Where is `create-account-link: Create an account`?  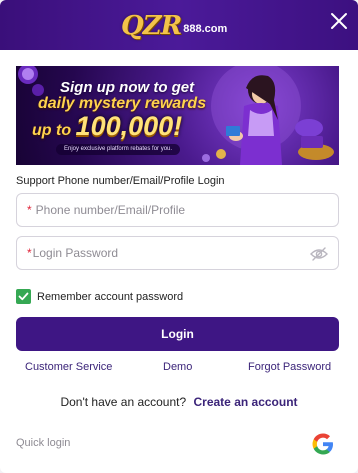 create-account-link: Create an account is located at coordinates (246, 402).